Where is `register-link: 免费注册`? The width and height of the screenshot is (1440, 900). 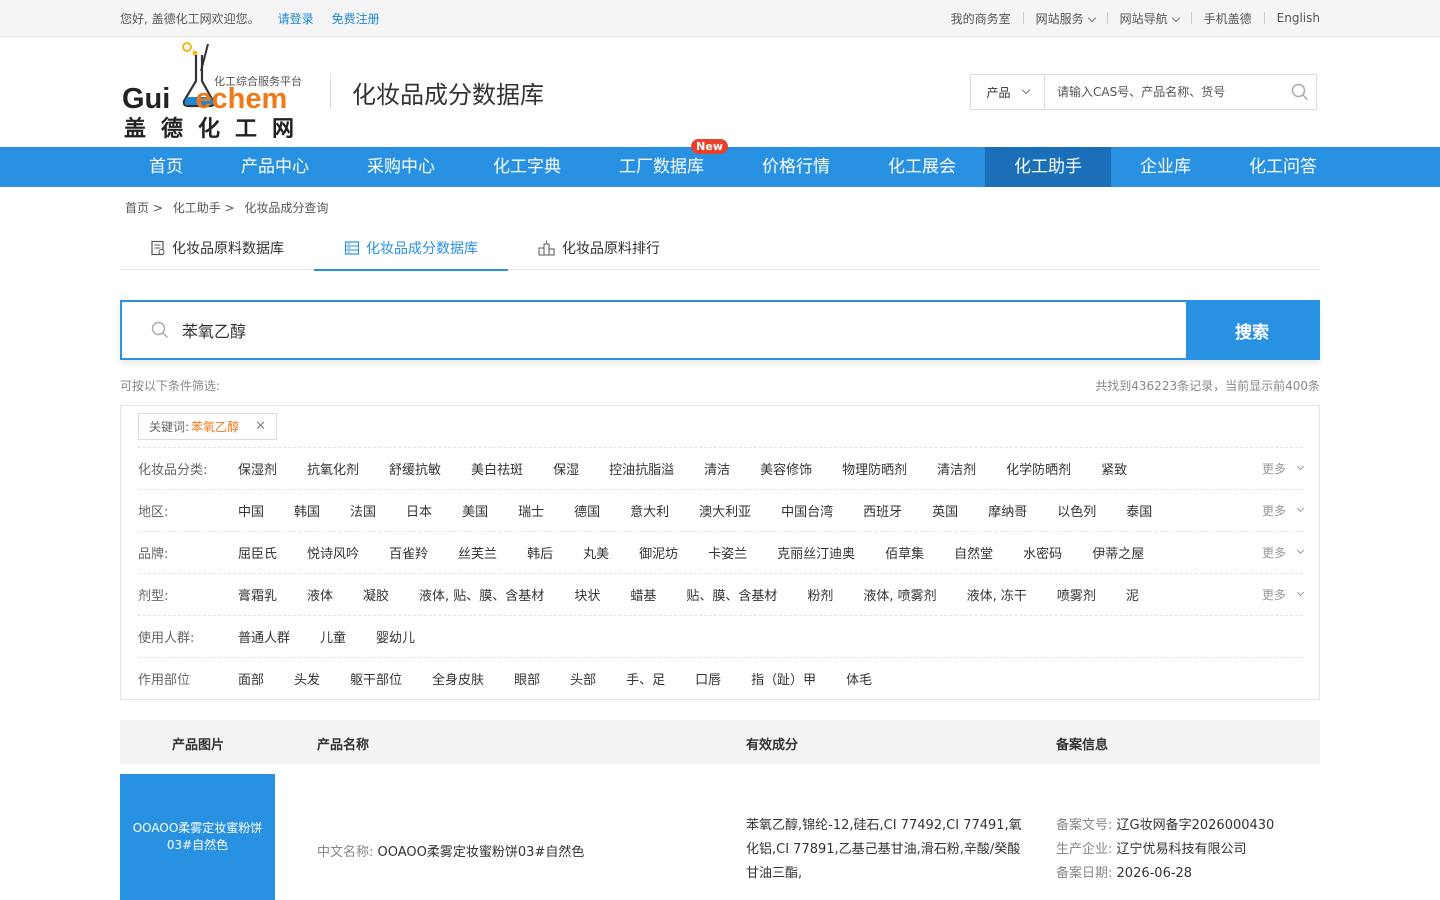
register-link: 免费注册 is located at coordinates (356, 18).